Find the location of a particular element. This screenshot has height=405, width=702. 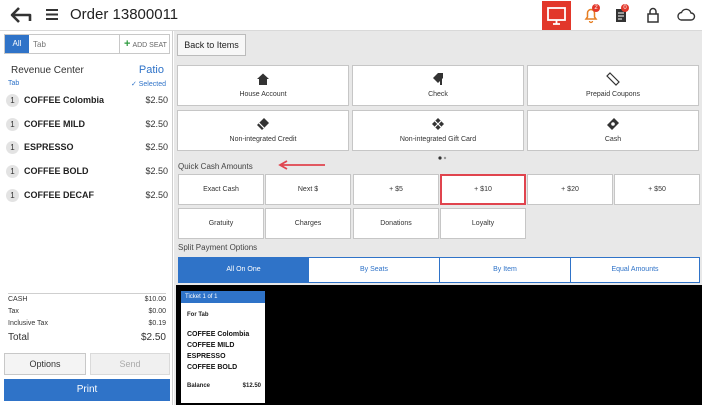

annotation-arrow-icon is located at coordinates (301, 165).